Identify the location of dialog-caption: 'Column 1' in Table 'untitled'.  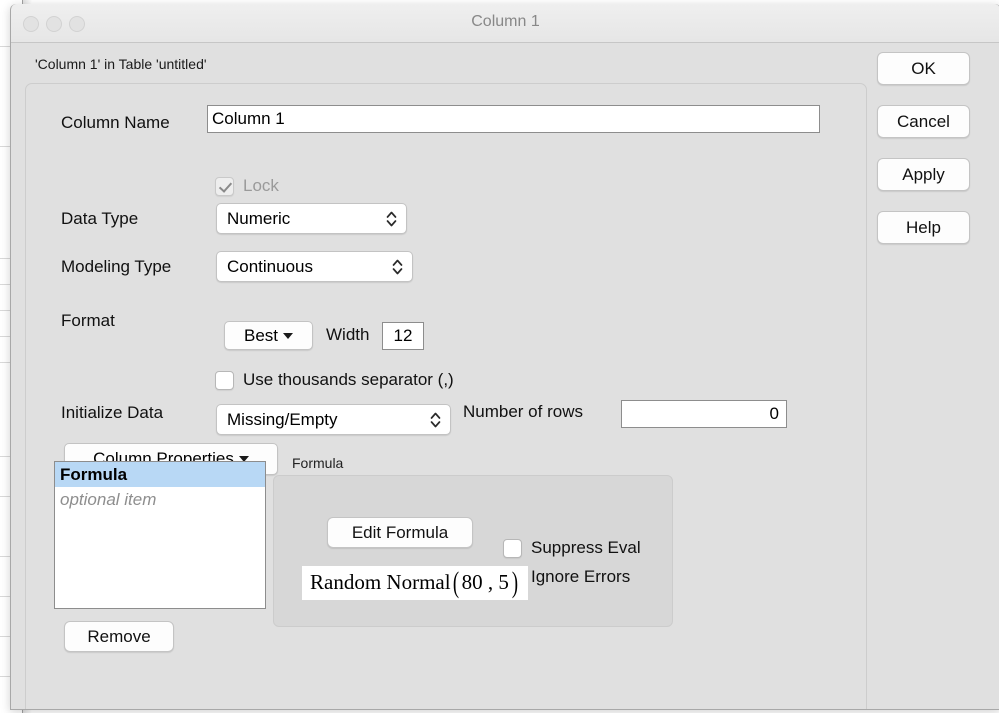
(121, 64).